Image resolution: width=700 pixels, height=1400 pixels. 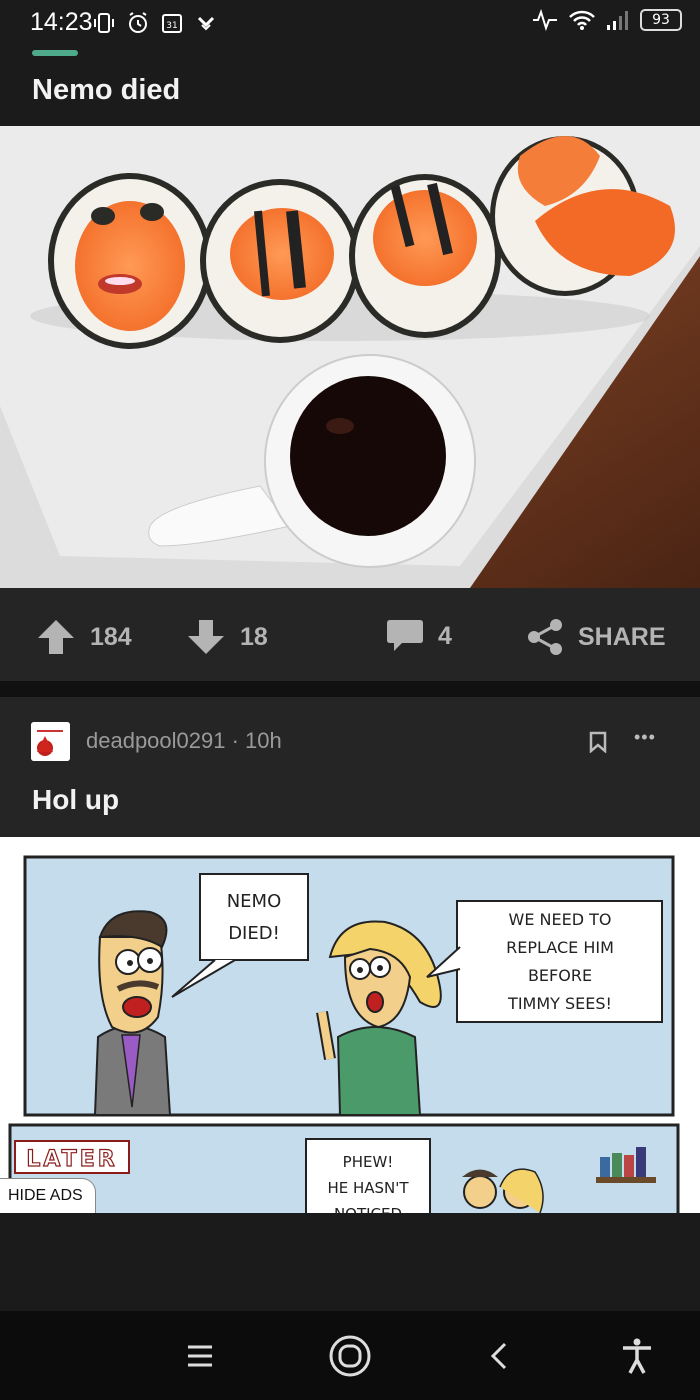 I want to click on arrow-up-icon, so click(x=56, y=637).